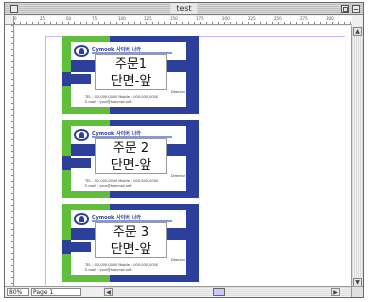 Image resolution: width=368 pixels, height=302 pixels. I want to click on ruler-tick: 50, so click(69, 18).